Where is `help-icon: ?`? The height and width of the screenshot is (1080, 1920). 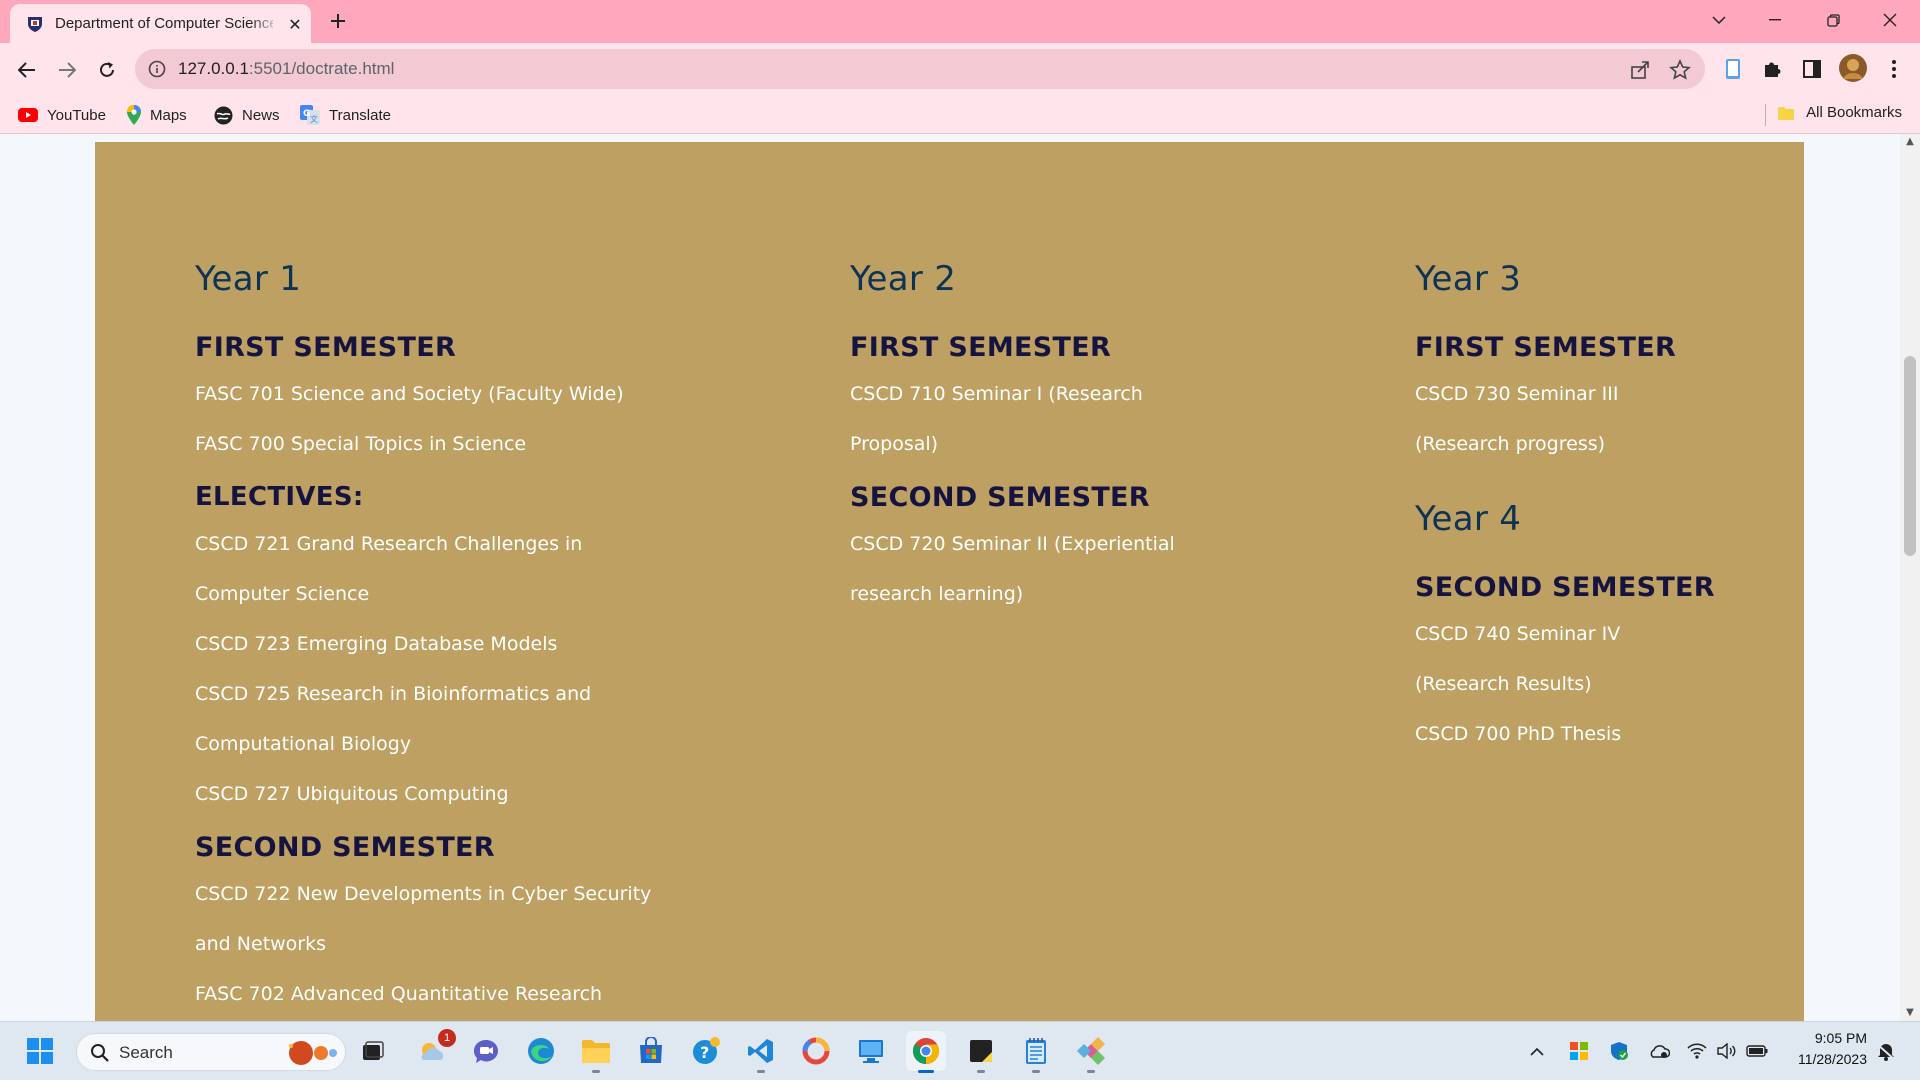
help-icon: ? is located at coordinates (706, 1050).